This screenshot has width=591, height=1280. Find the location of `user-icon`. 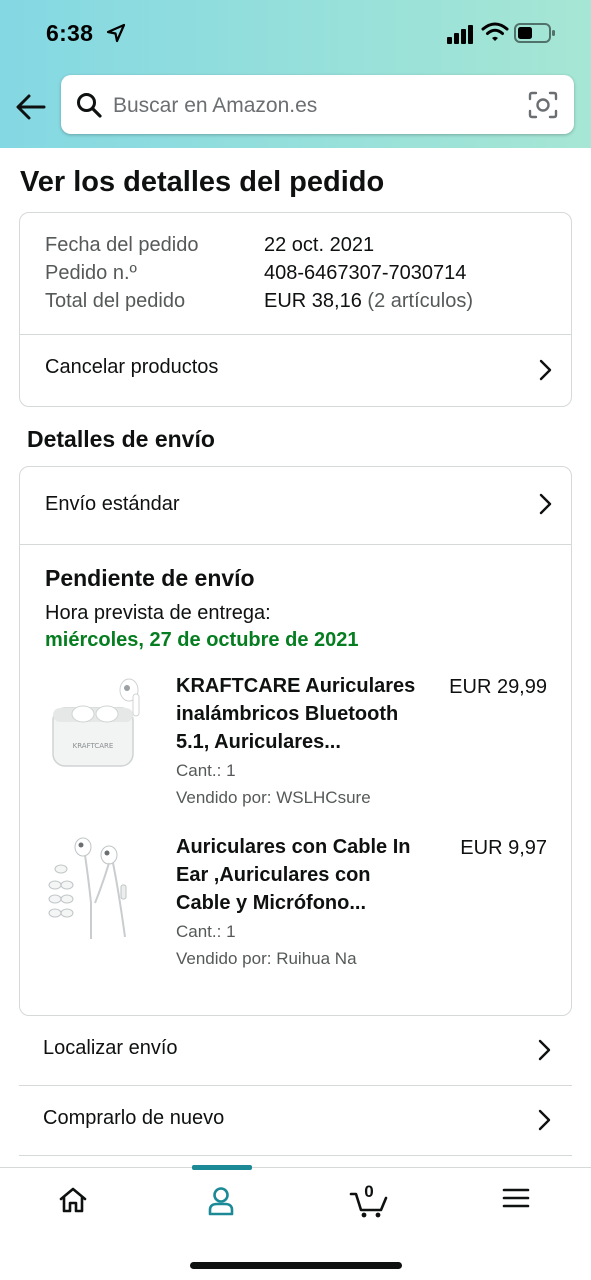

user-icon is located at coordinates (221, 1201).